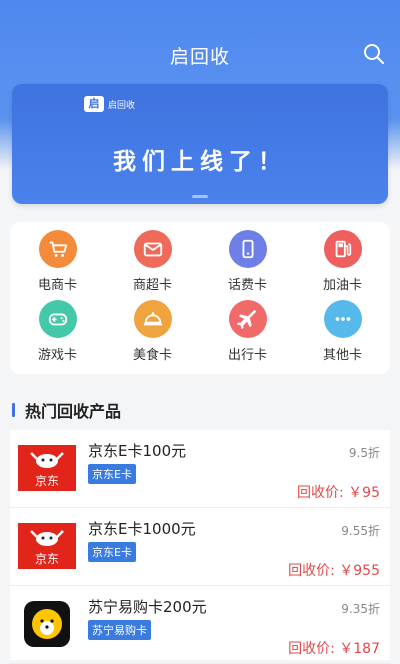  Describe the element at coordinates (200, 469) in the screenshot. I see `list-item: 京东 京东E卡100元 京东E卡 9.5折 回收价: ￥95` at that location.